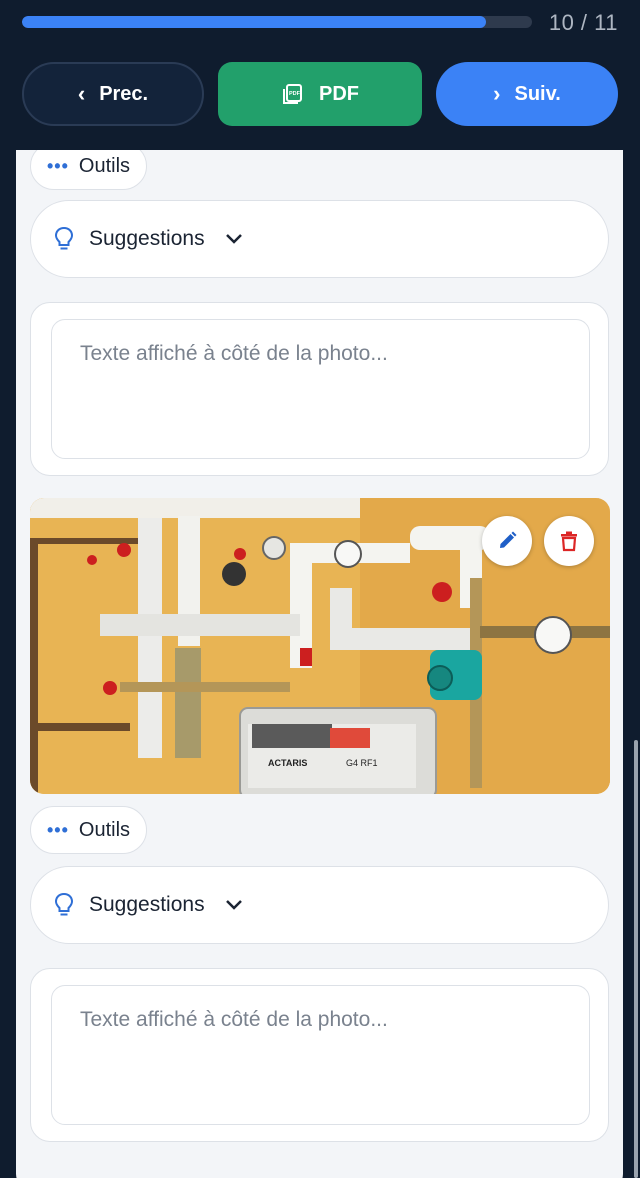  I want to click on chevron-right-icon: ›, so click(497, 93).